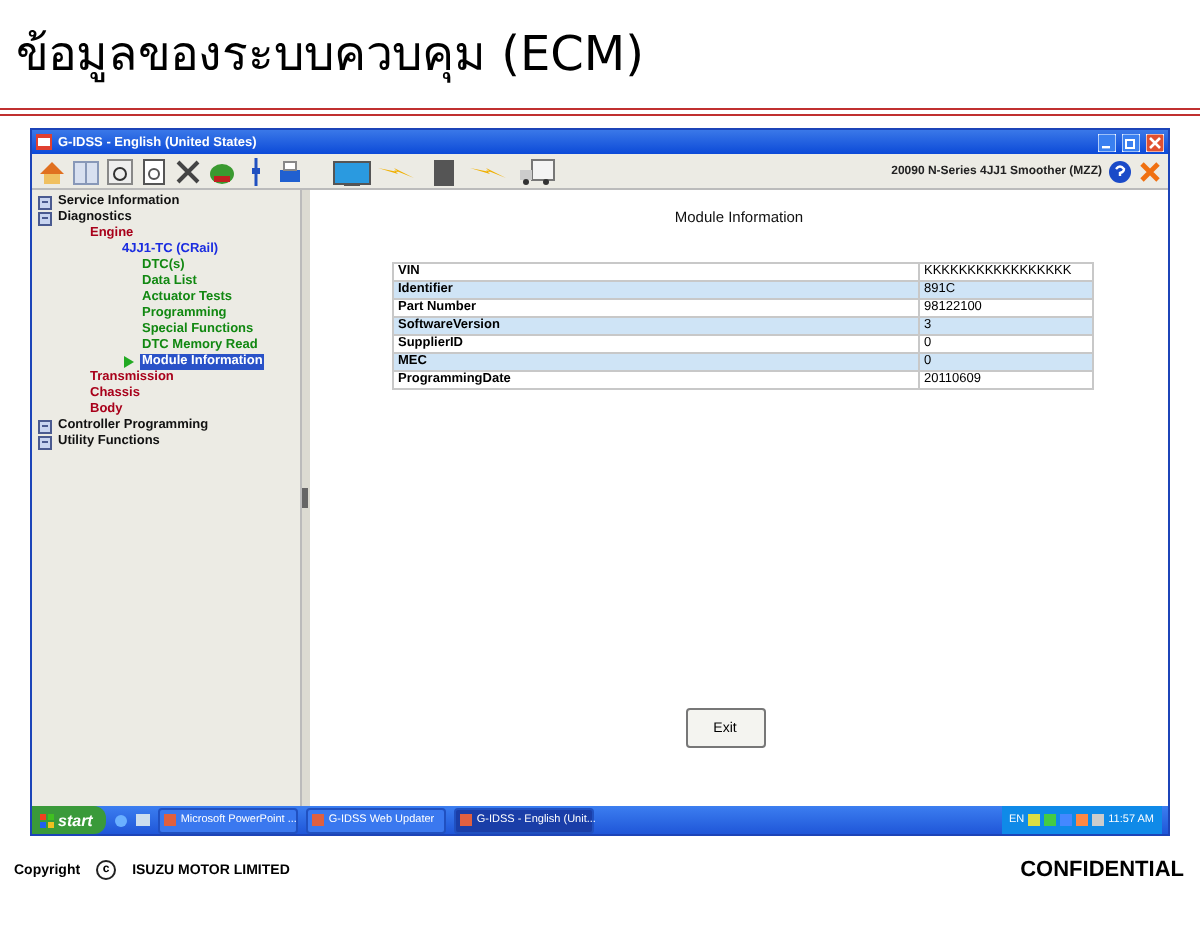 Image resolution: width=1200 pixels, height=940 pixels. I want to click on printer-icon, so click(290, 171).